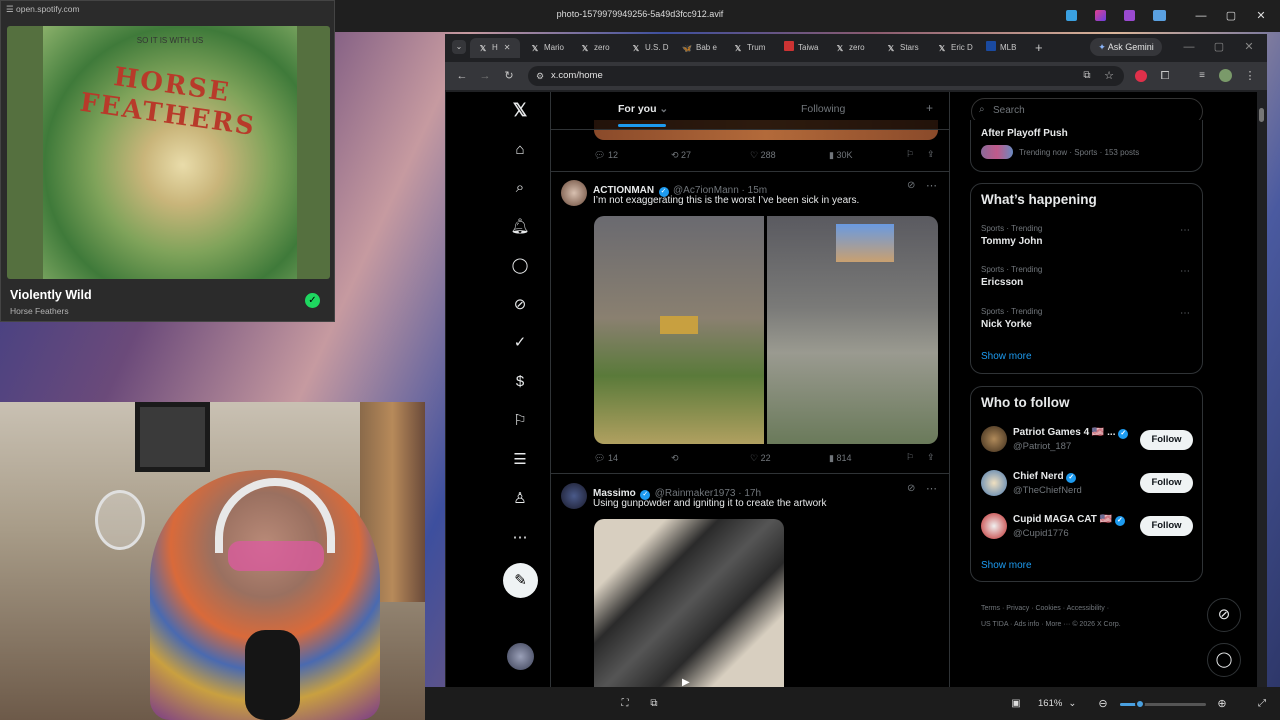  Describe the element at coordinates (1086, 608) in the screenshot. I see `footer-link: Accessibility` at that location.